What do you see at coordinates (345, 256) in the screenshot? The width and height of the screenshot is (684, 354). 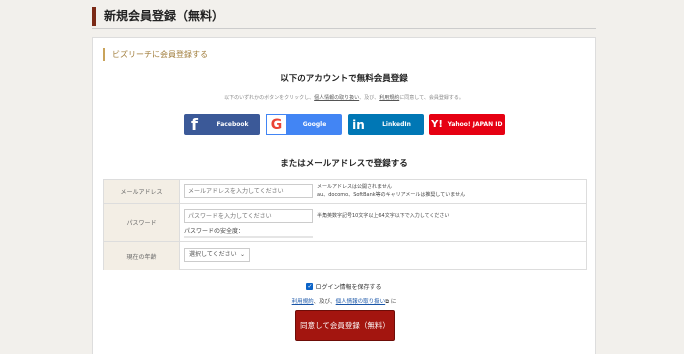 I see `age-row: 現在の年齢 選択してください ⌄` at bounding box center [345, 256].